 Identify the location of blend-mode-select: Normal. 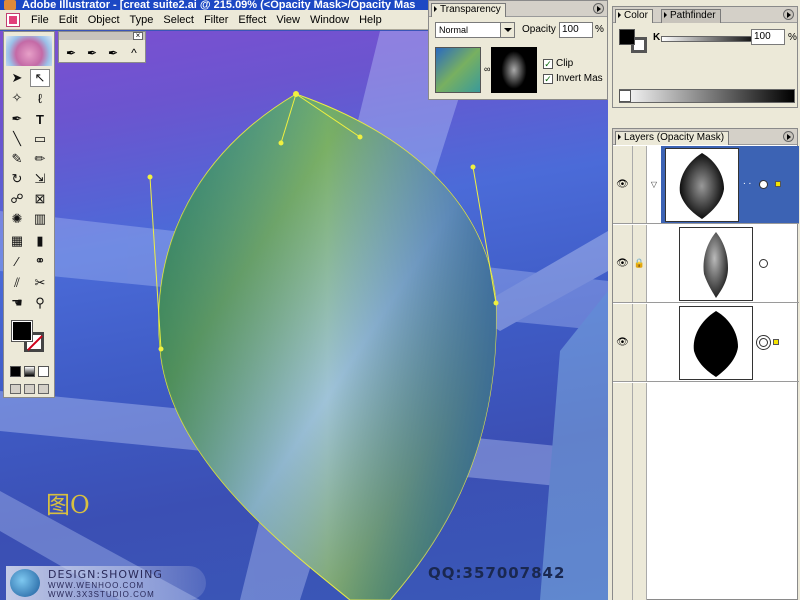
(475, 30).